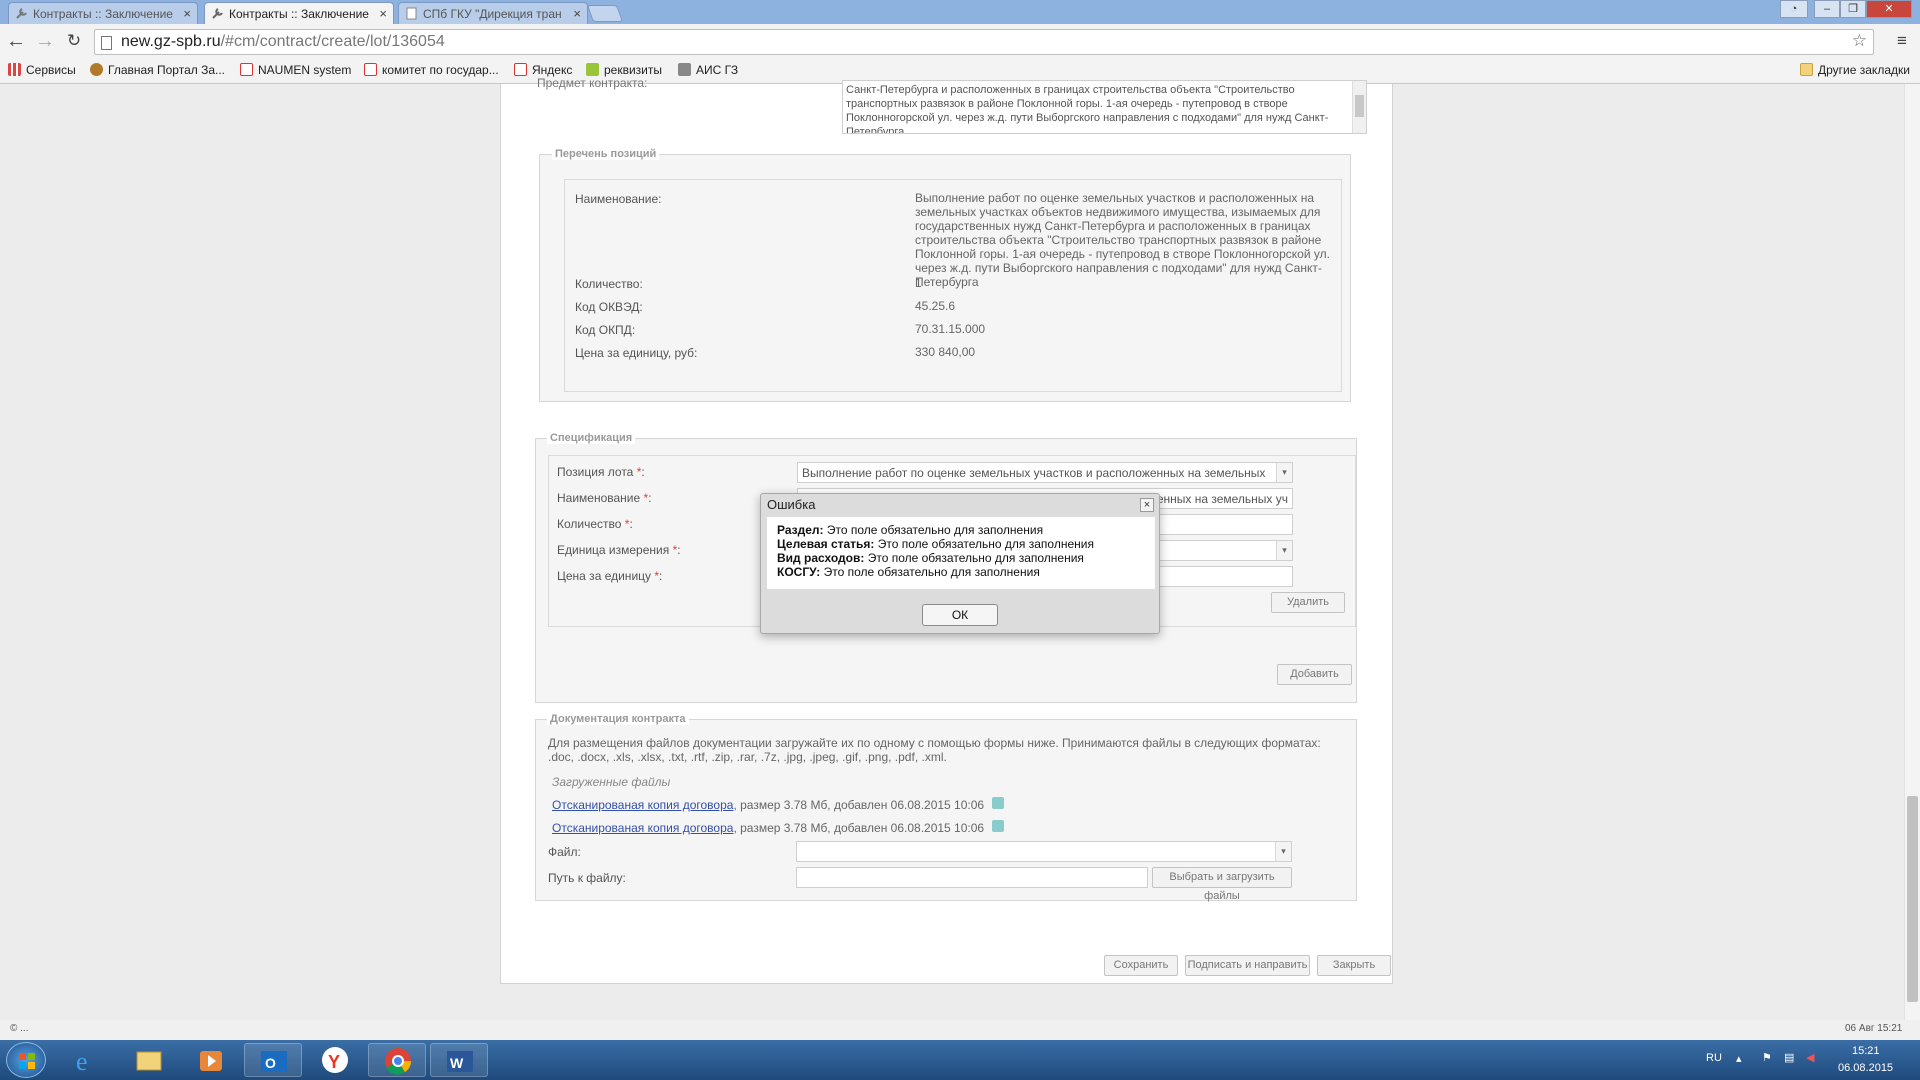 The width and height of the screenshot is (1920, 1080). Describe the element at coordinates (1739, 1058) in the screenshot. I see `show-hidden-icons: ▴` at that location.